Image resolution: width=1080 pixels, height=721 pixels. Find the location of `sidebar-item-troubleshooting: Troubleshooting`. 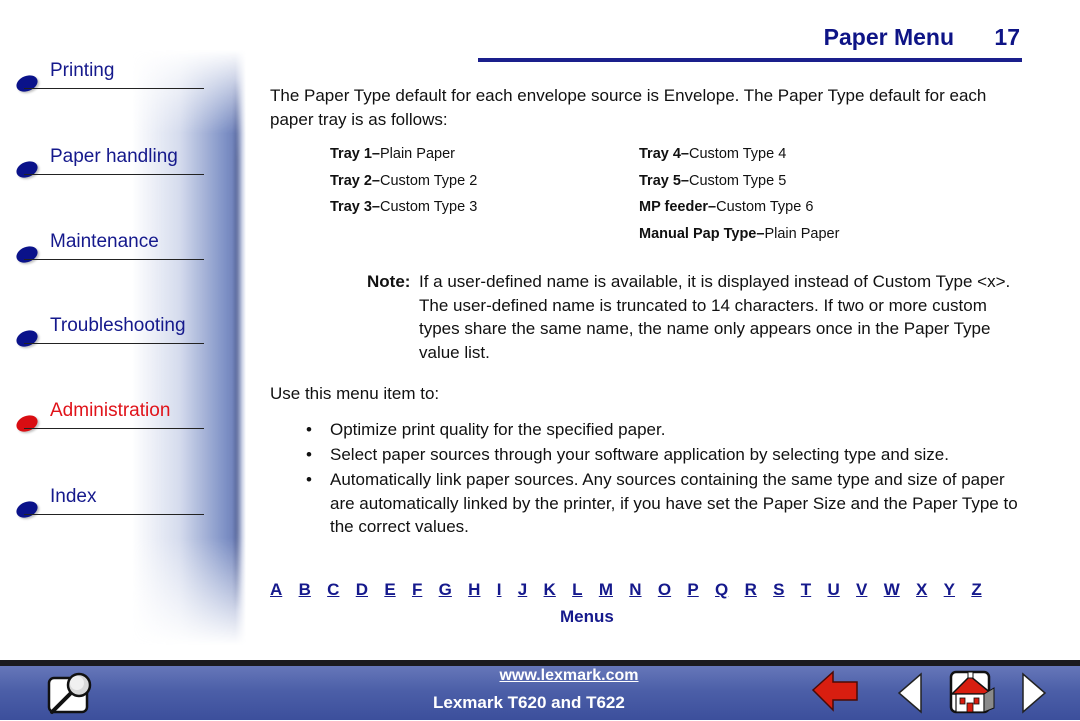

sidebar-item-troubleshooting: Troubleshooting is located at coordinates (108, 333).